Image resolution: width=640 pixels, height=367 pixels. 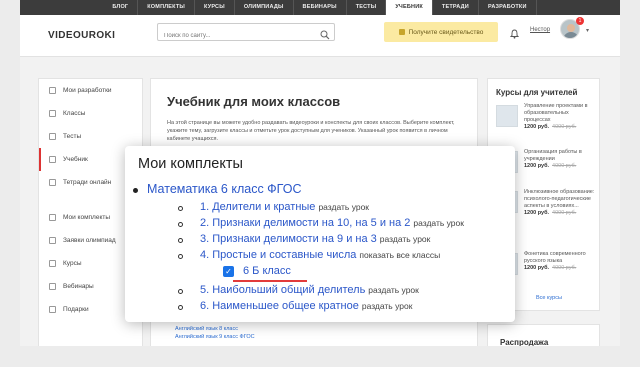 What do you see at coordinates (543, 335) in the screenshot?
I see `sale-panel: Распродажа` at bounding box center [543, 335].